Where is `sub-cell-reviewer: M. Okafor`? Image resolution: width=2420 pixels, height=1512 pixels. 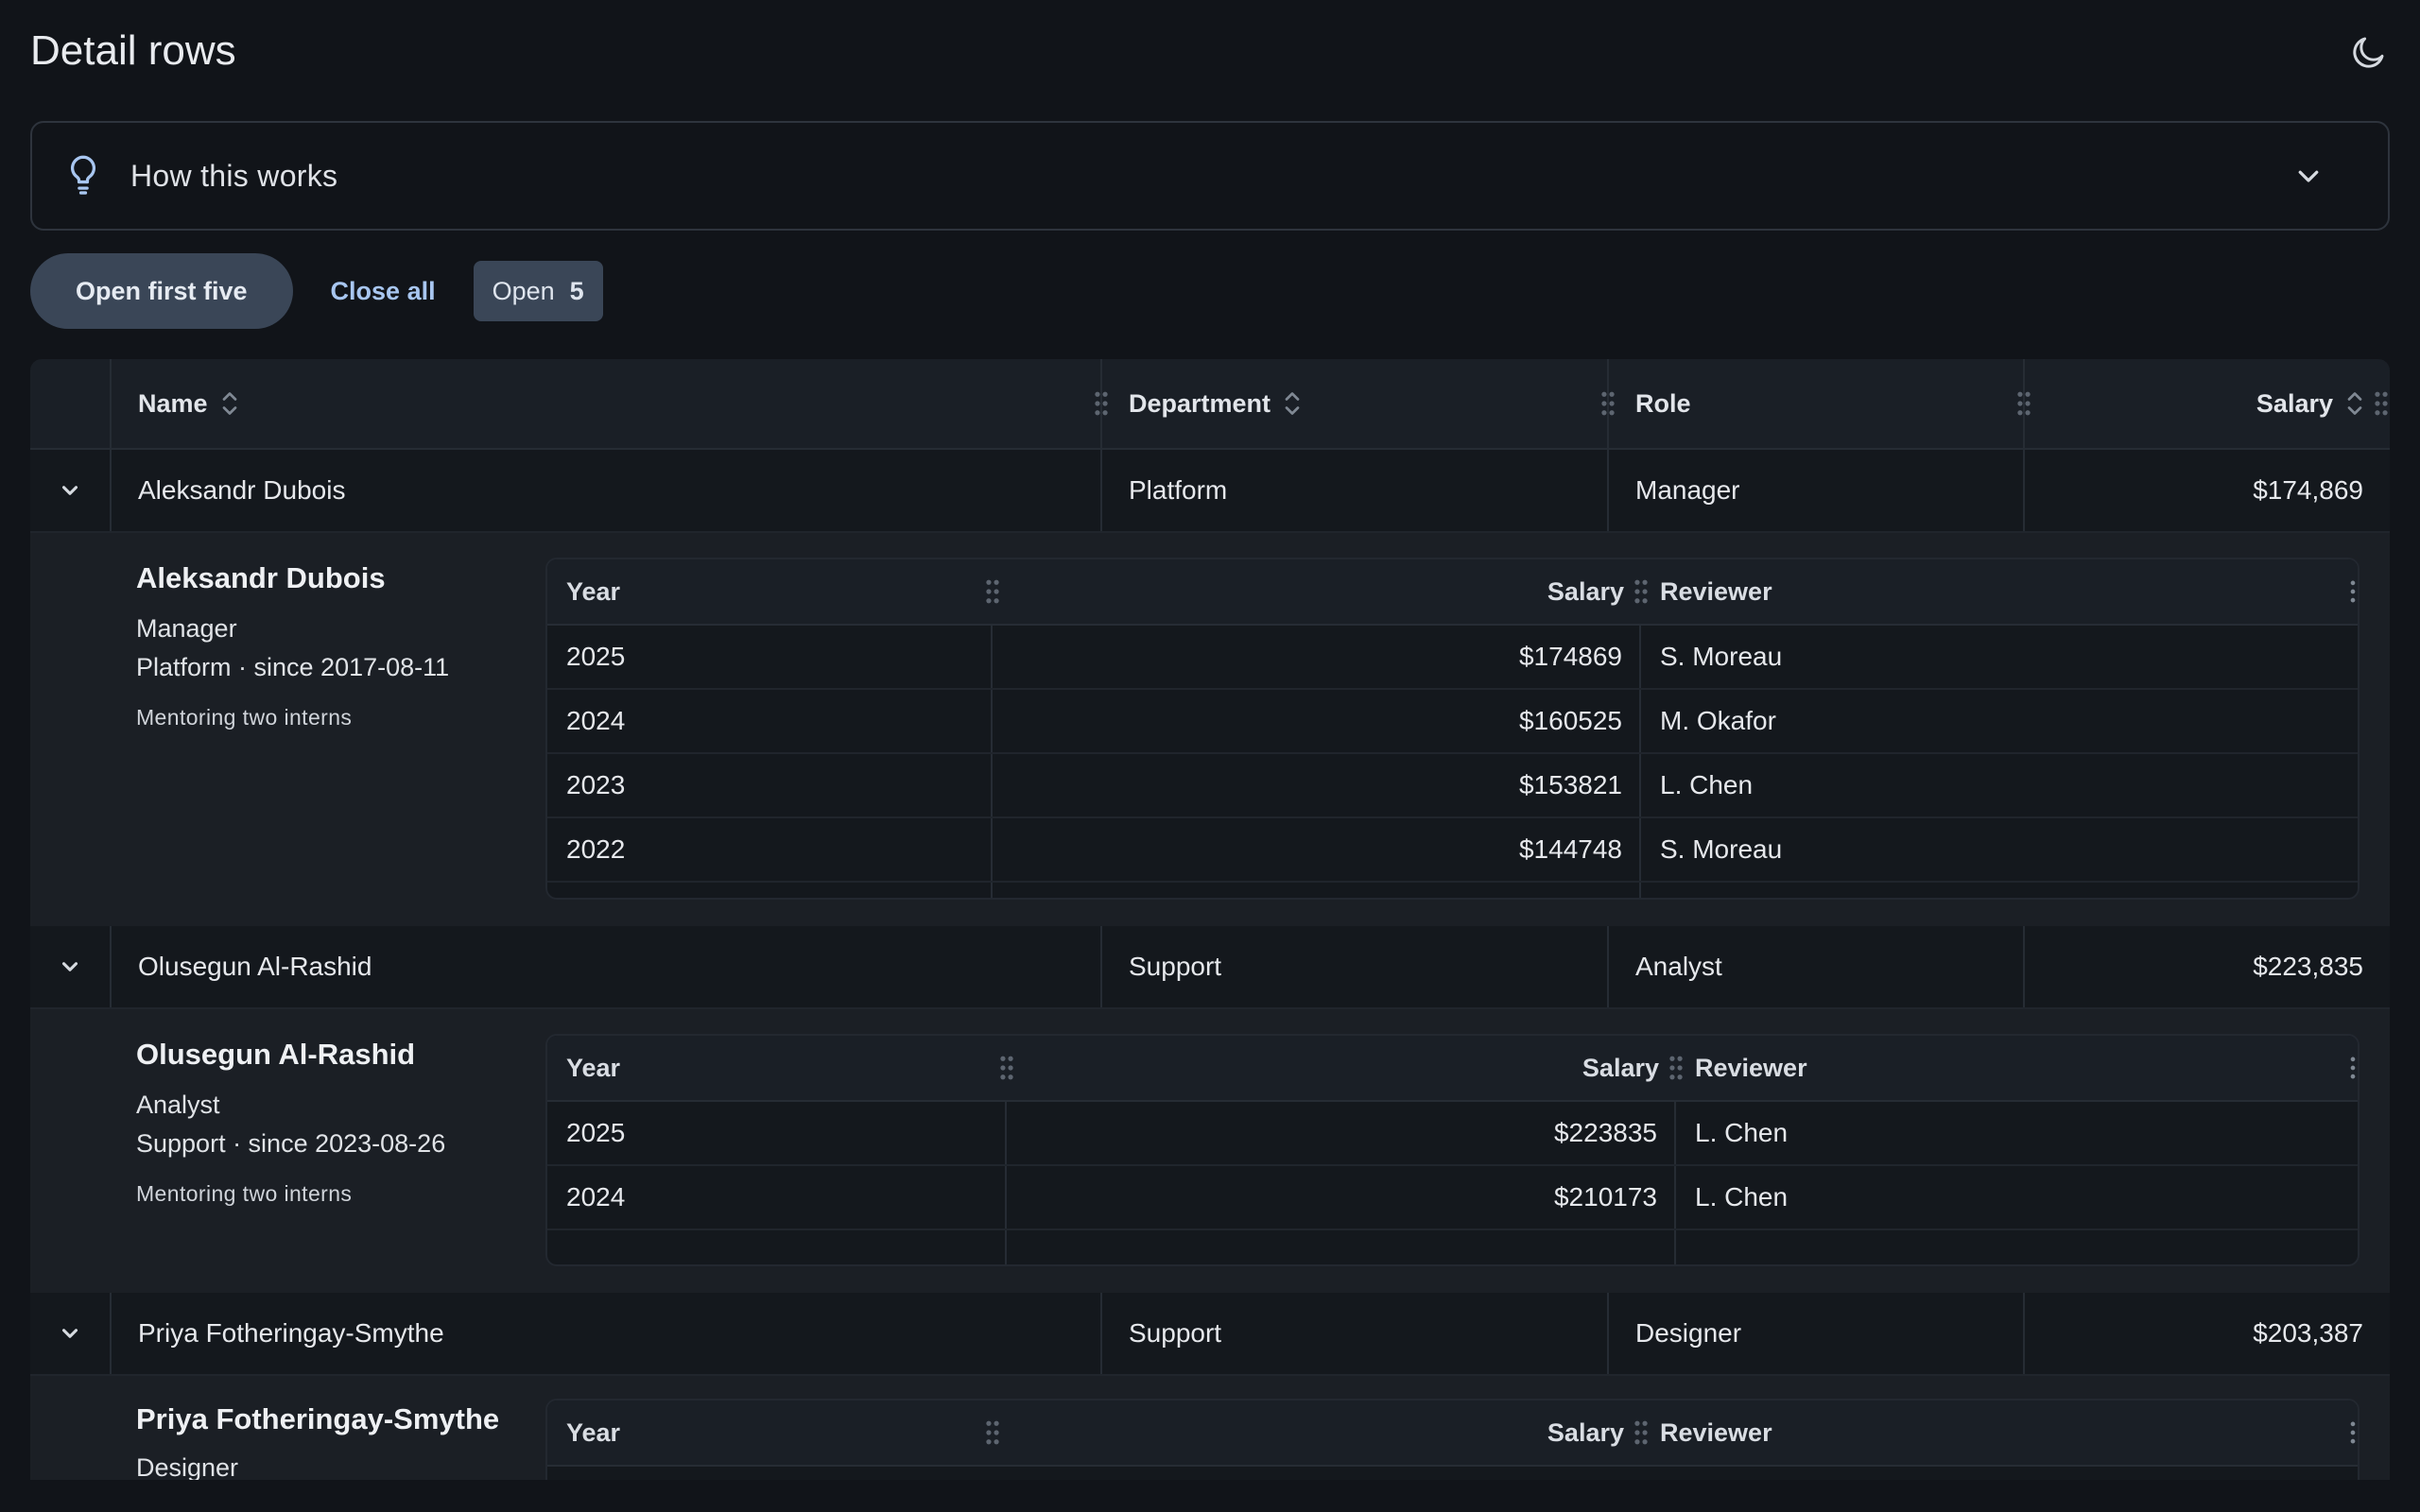 sub-cell-reviewer: M. Okafor is located at coordinates (1718, 720).